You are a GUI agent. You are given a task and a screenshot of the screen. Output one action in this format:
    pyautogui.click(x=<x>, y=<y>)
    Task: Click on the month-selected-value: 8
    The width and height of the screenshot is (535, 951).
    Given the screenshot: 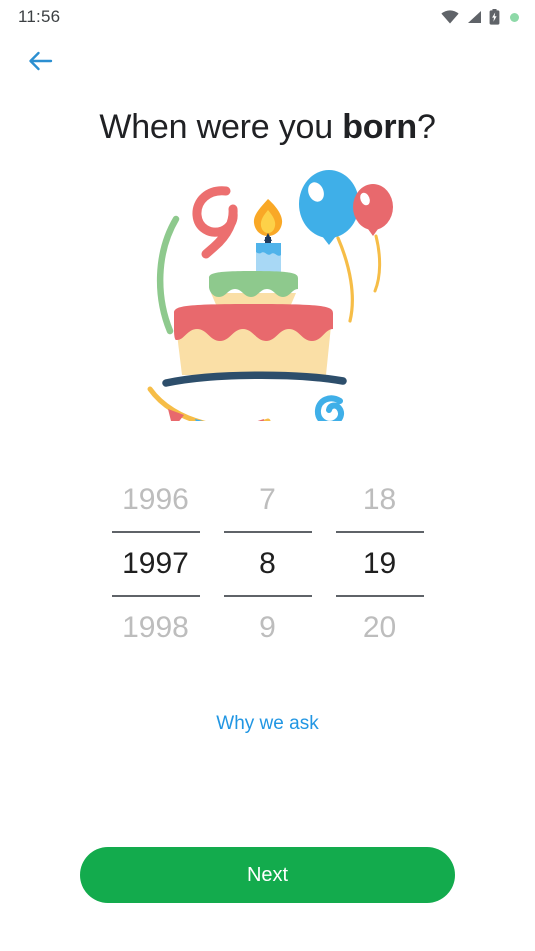 What is the action you would take?
    pyautogui.click(x=267, y=564)
    